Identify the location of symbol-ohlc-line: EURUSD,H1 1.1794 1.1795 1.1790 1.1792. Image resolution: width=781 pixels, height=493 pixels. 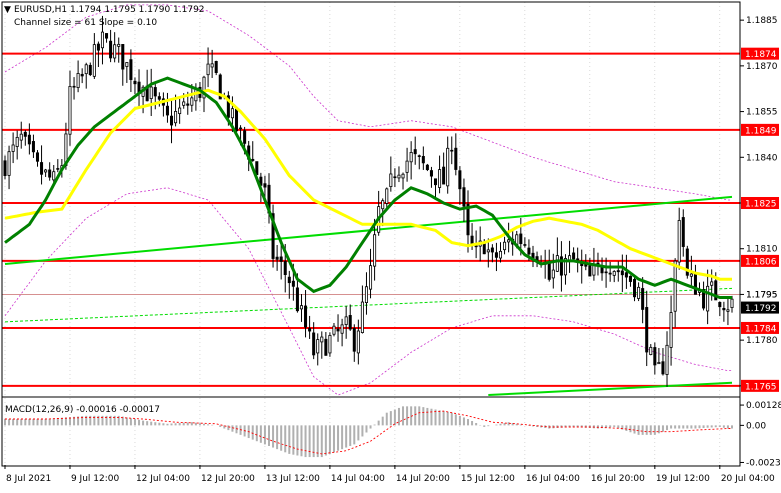
(109, 10).